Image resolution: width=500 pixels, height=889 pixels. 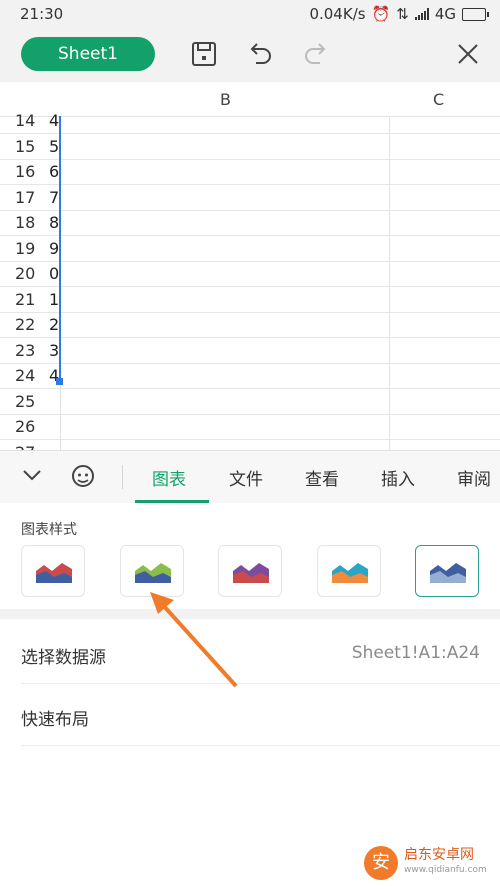 I want to click on selection-border, so click(x=60, y=248).